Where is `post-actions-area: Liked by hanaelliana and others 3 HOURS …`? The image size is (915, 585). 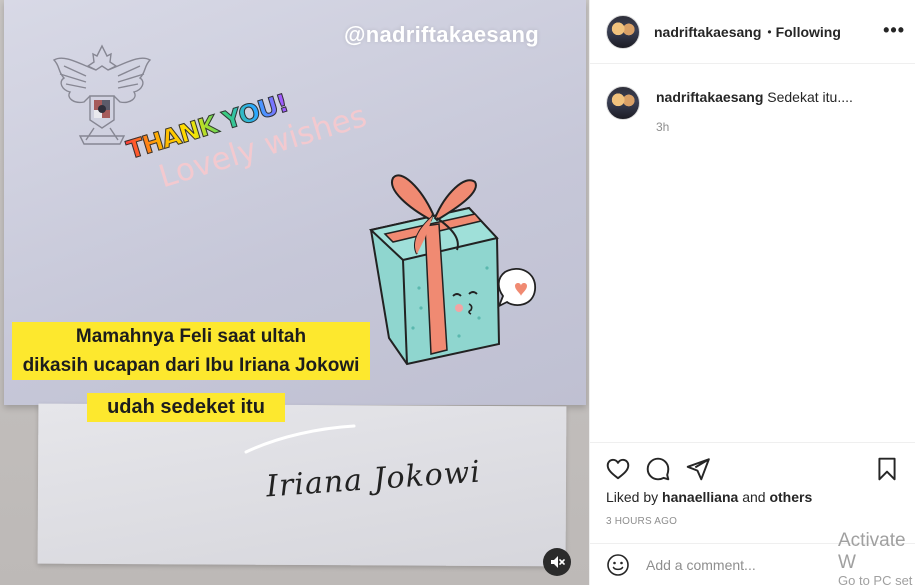
post-actions-area: Liked by hanaelliana and others 3 HOURS … is located at coordinates (752, 484).